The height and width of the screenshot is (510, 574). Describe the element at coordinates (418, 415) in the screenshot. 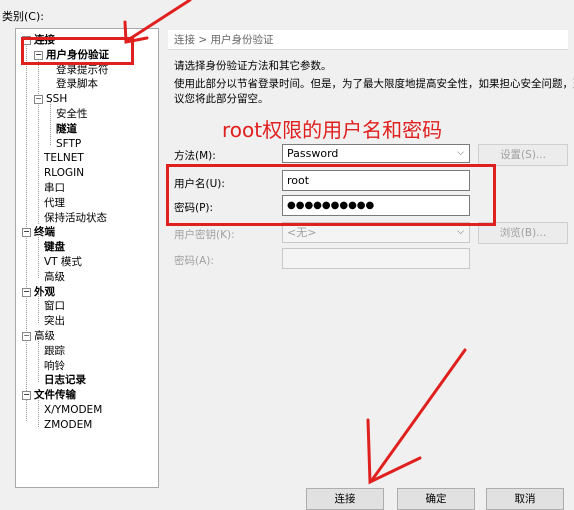

I see `arrow-to-connect` at that location.